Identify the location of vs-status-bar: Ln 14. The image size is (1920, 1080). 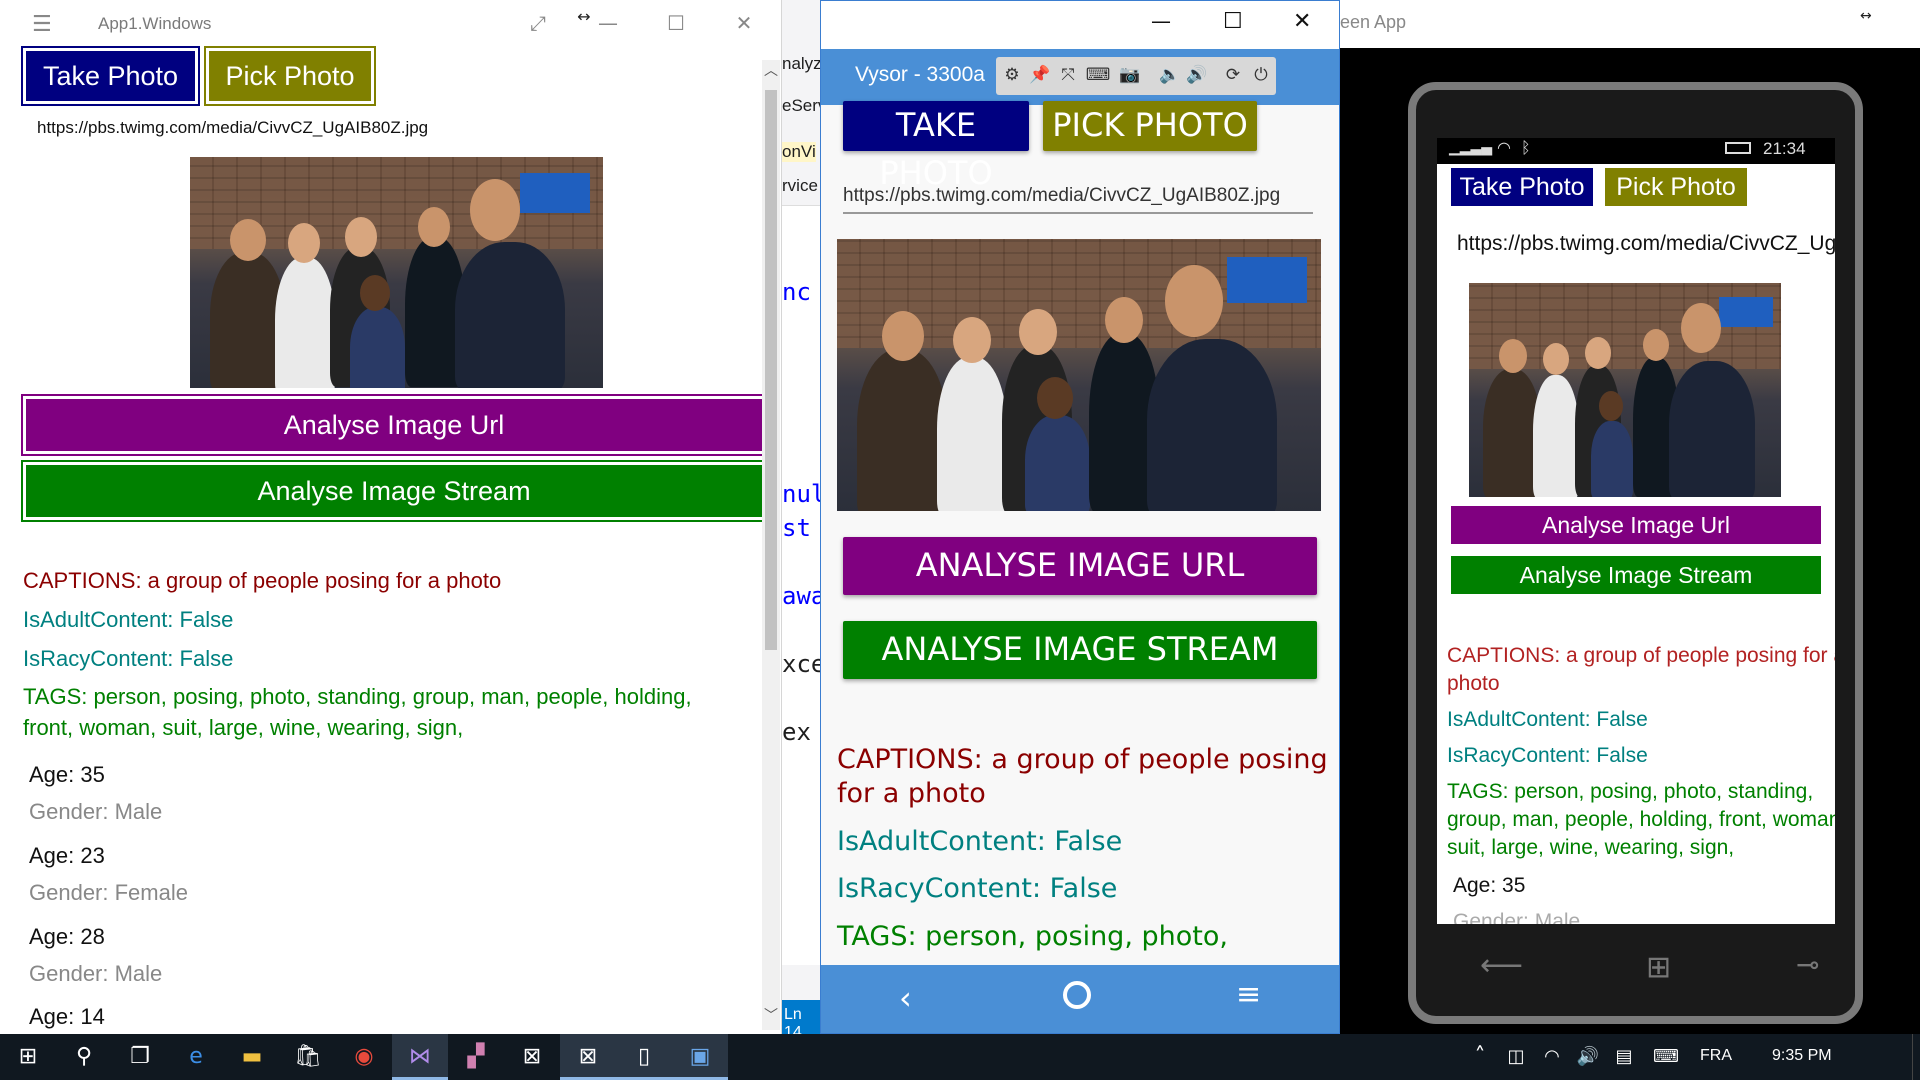
(802, 1017).